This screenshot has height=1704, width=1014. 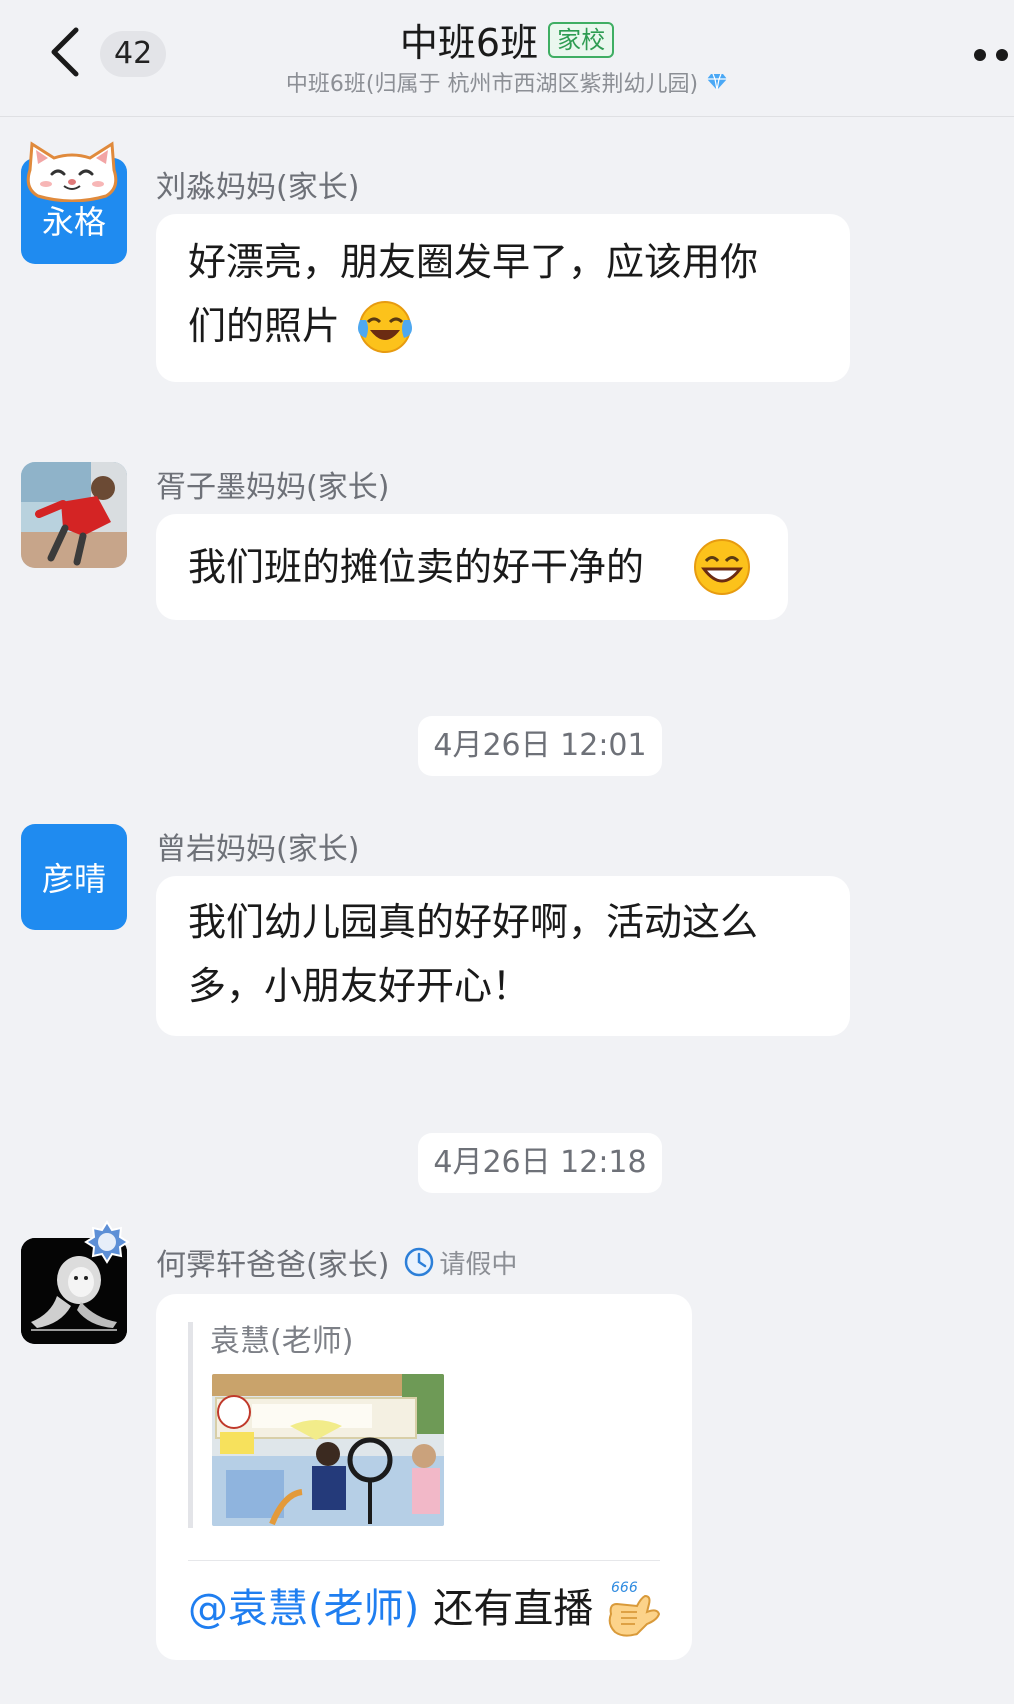 What do you see at coordinates (273, 487) in the screenshot?
I see `sender-name: 胥子墨妈妈(家长)` at bounding box center [273, 487].